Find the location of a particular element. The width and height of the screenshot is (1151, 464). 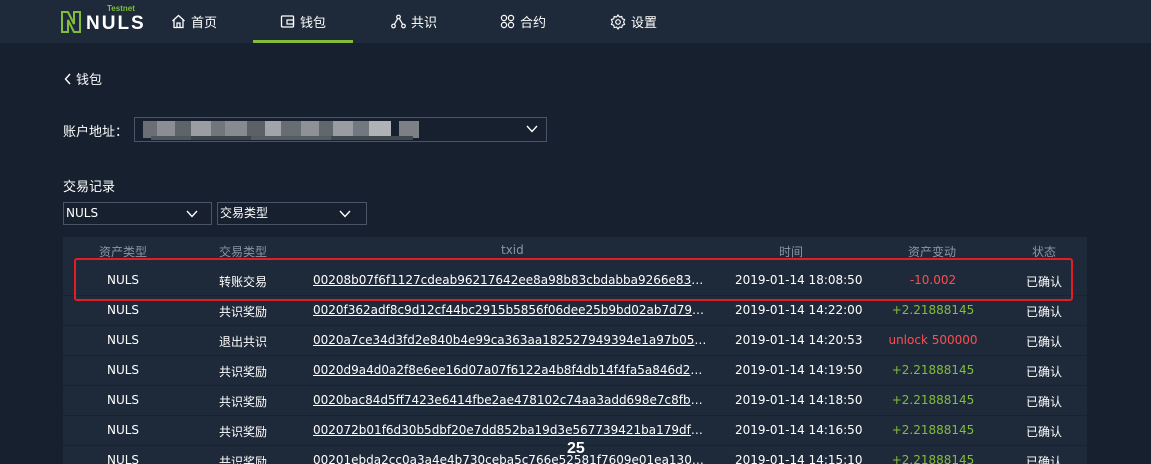

nav-contract-label: 合约 is located at coordinates (533, 23).